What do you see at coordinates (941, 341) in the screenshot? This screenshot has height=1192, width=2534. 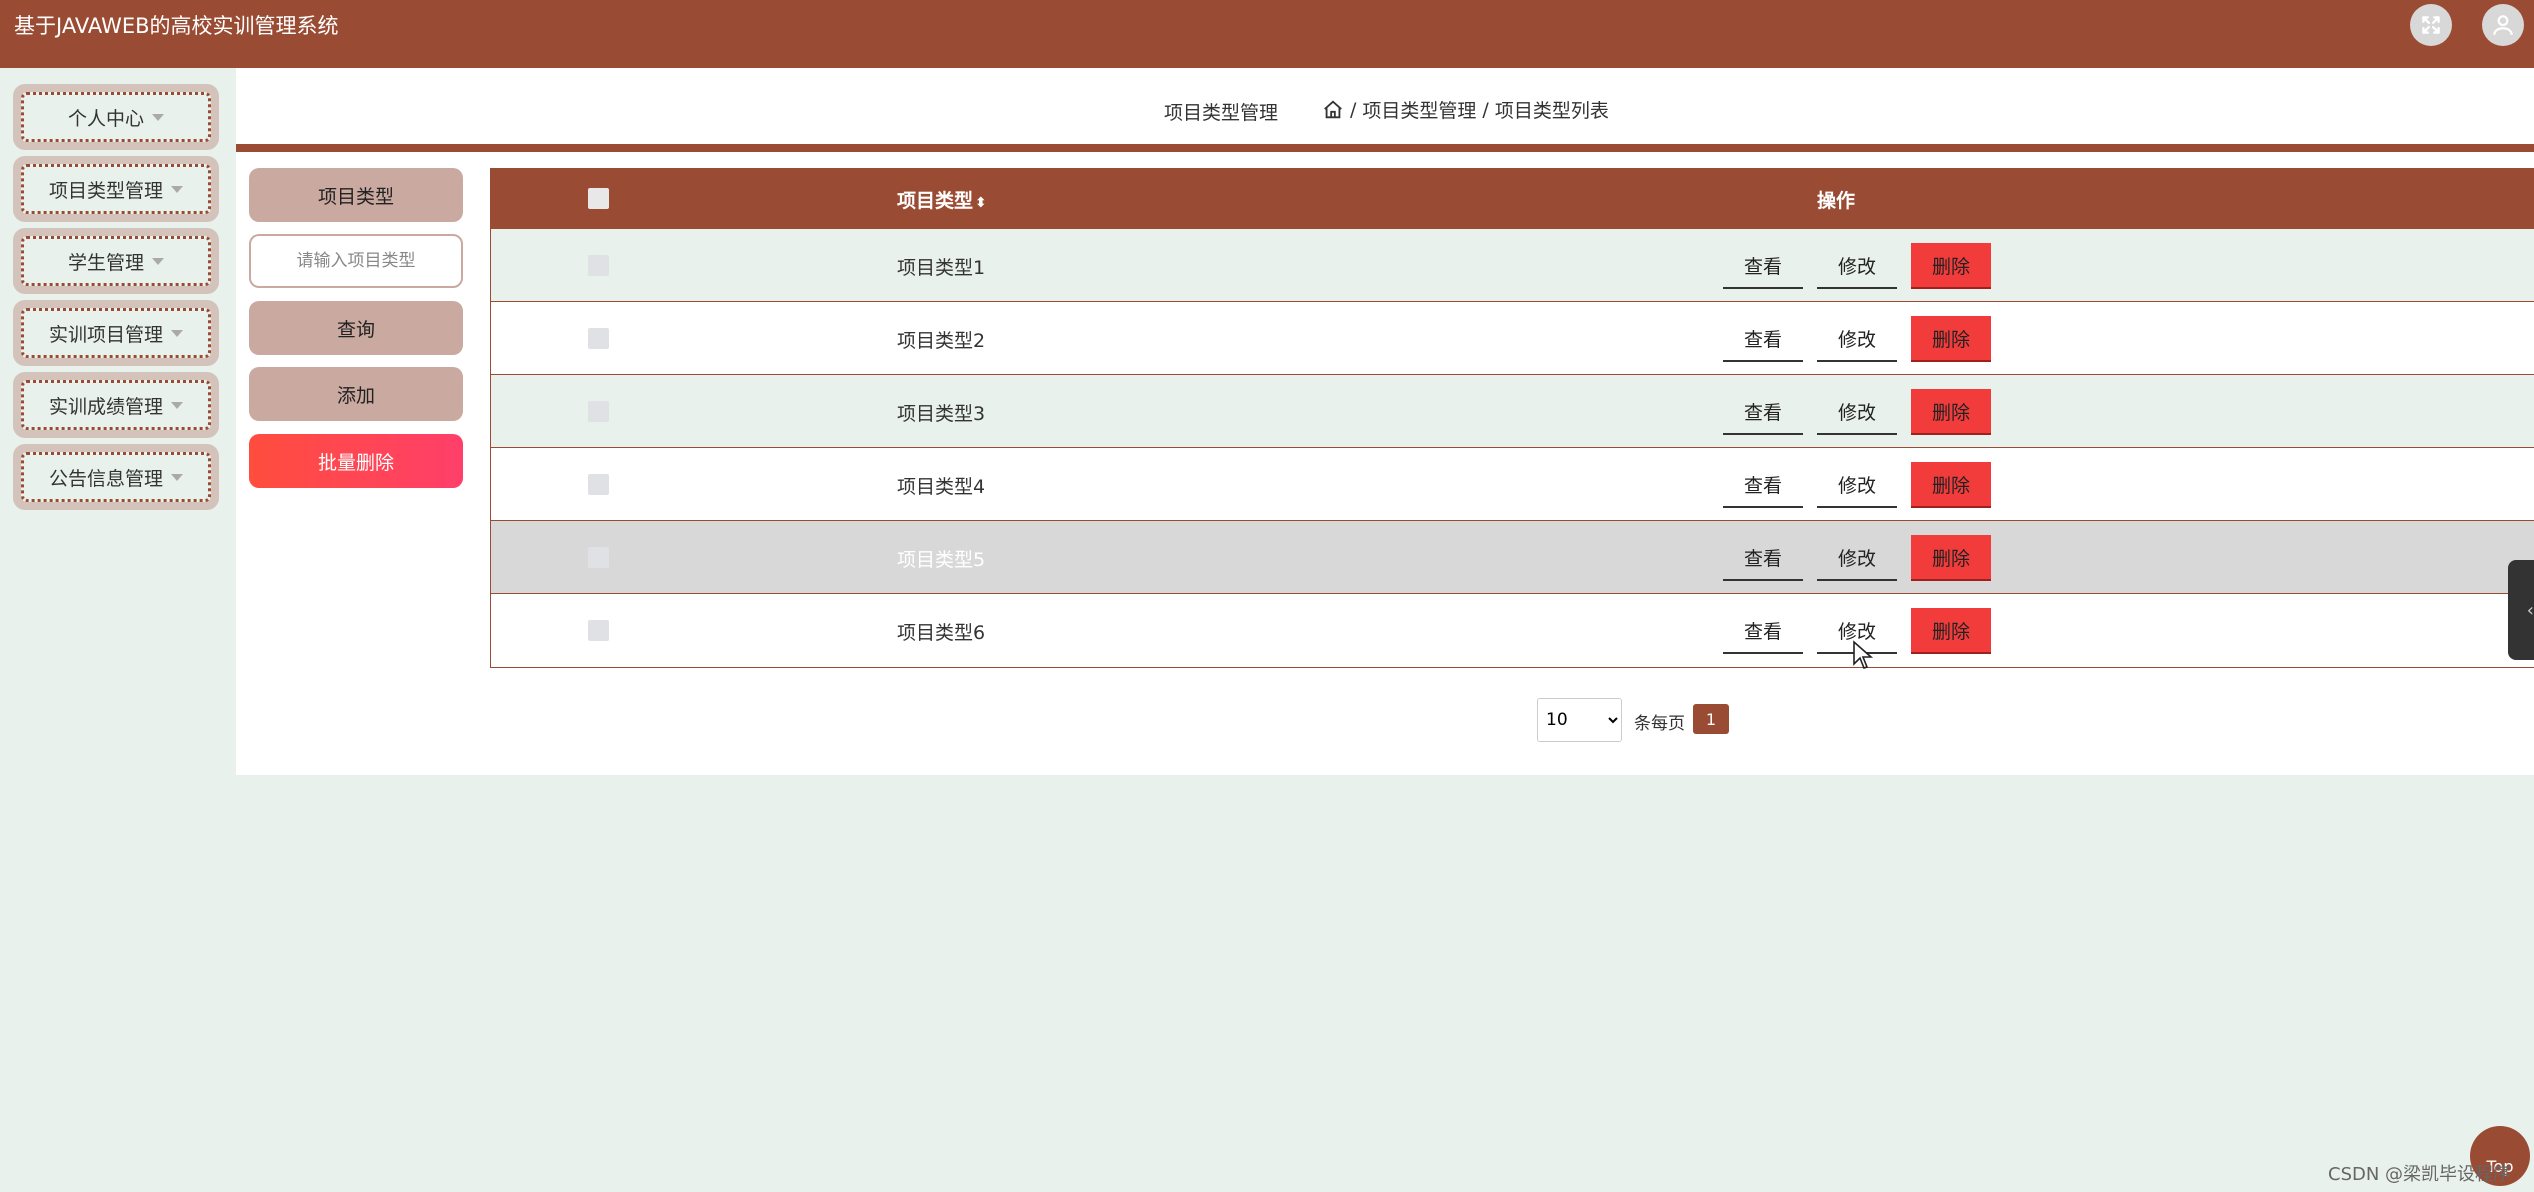 I see `project-type-name: 项目类型2` at bounding box center [941, 341].